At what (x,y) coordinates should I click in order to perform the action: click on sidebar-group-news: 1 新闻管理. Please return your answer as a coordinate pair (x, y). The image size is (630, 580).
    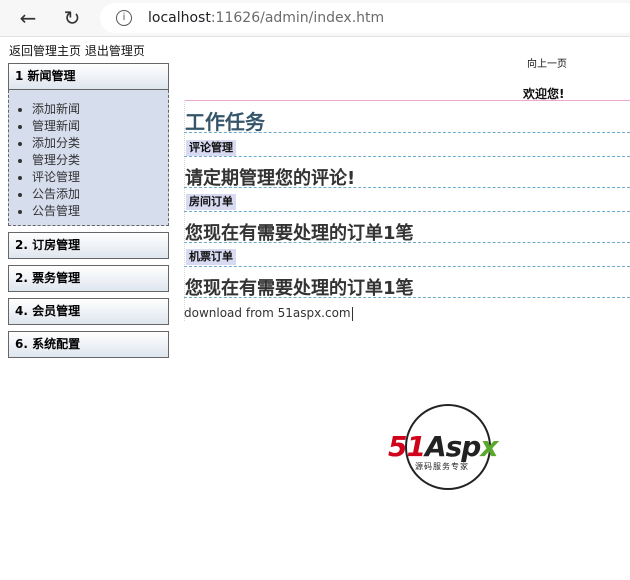
    Looking at the image, I should click on (88, 76).